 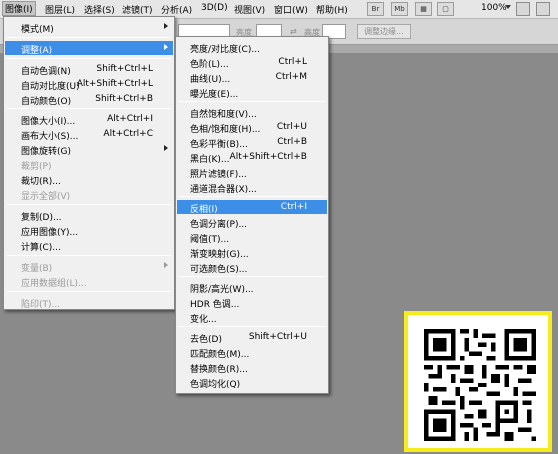 I want to click on menu-image: 图像(I), so click(x=19, y=8).